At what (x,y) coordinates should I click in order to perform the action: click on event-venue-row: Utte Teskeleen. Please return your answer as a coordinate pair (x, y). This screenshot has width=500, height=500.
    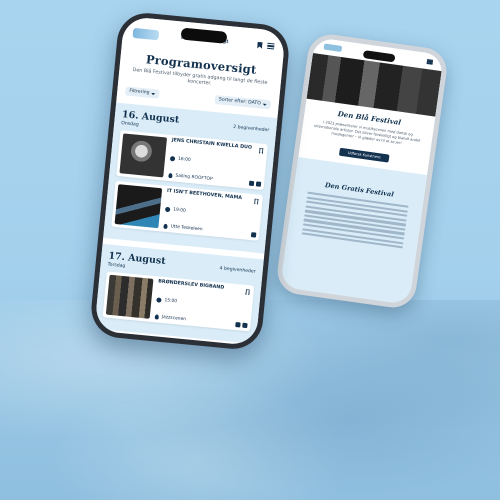
    Looking at the image, I should click on (210, 231).